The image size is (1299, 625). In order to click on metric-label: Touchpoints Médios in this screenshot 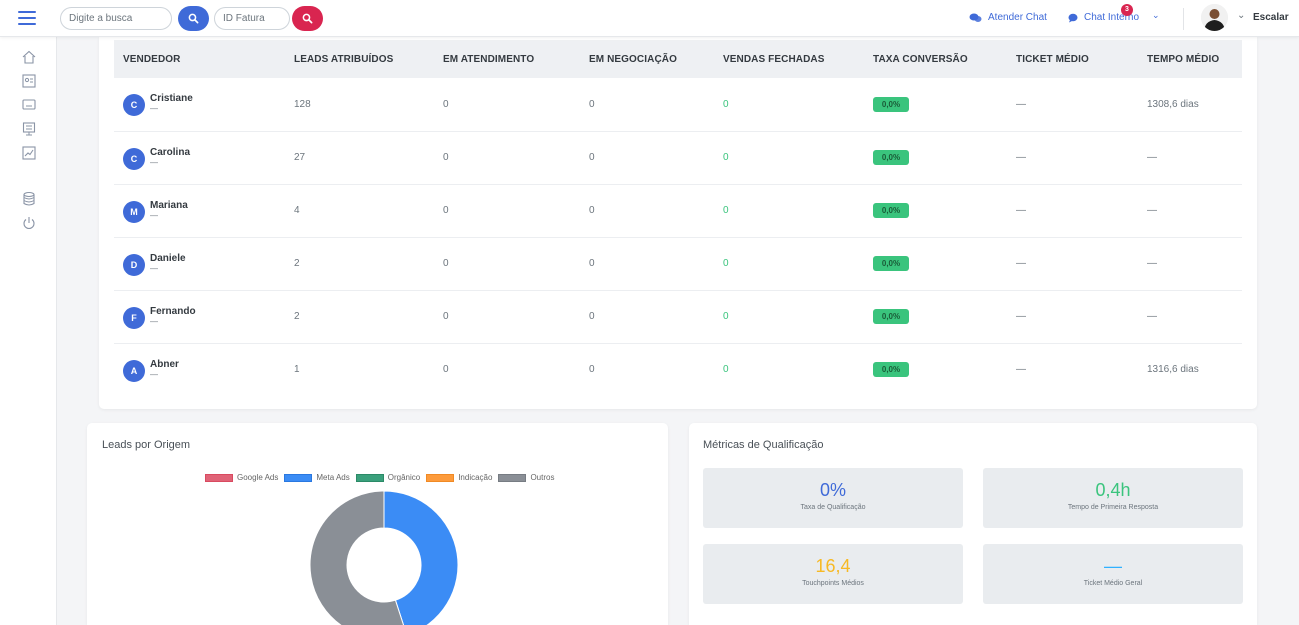, I will do `click(833, 583)`.